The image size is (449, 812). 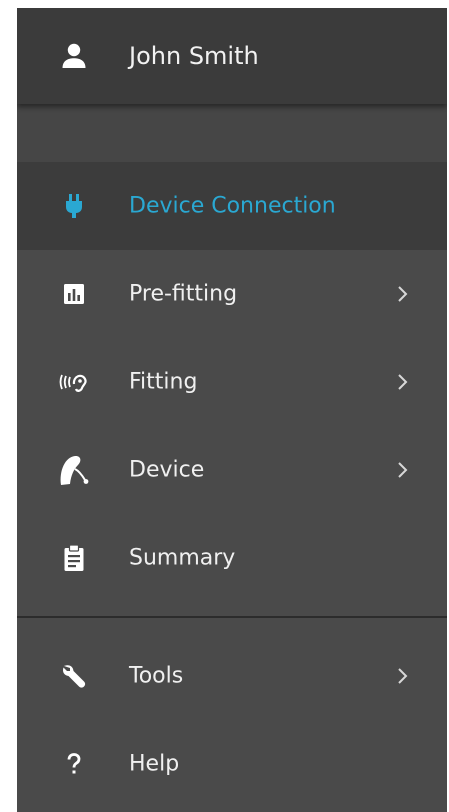 I want to click on menu-divider, so click(x=232, y=617).